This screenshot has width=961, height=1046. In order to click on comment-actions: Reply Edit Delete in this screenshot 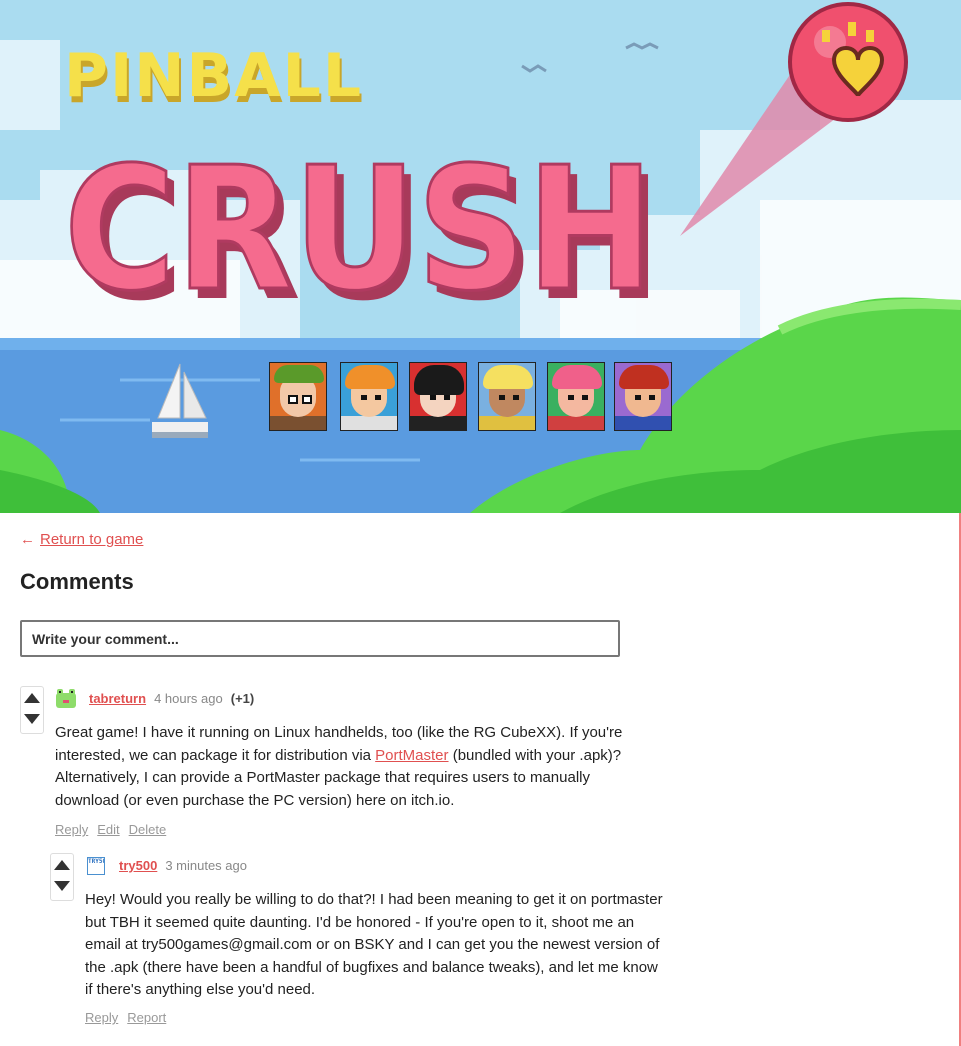, I will do `click(115, 829)`.